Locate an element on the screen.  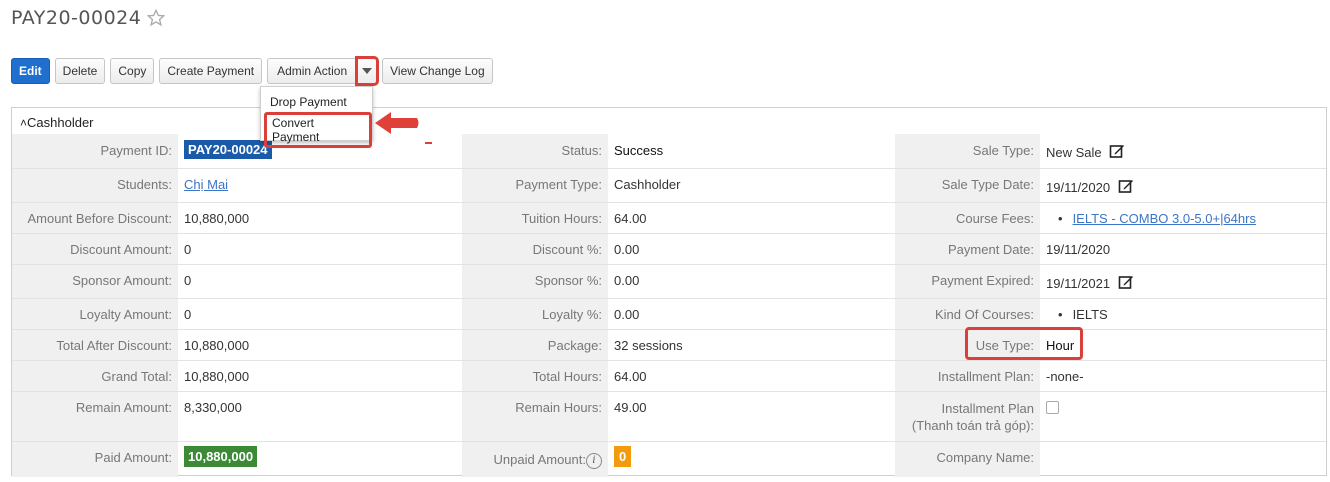
payment-type-value: Cashholder is located at coordinates (647, 184).